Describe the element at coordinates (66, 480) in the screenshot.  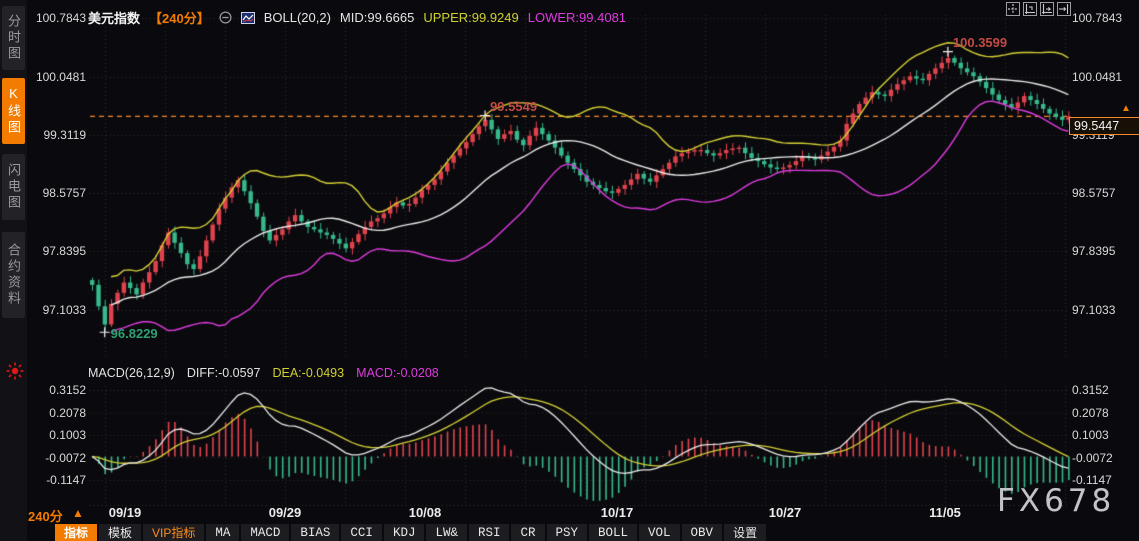
I see `macd-axis-left-label: -0.1147` at that location.